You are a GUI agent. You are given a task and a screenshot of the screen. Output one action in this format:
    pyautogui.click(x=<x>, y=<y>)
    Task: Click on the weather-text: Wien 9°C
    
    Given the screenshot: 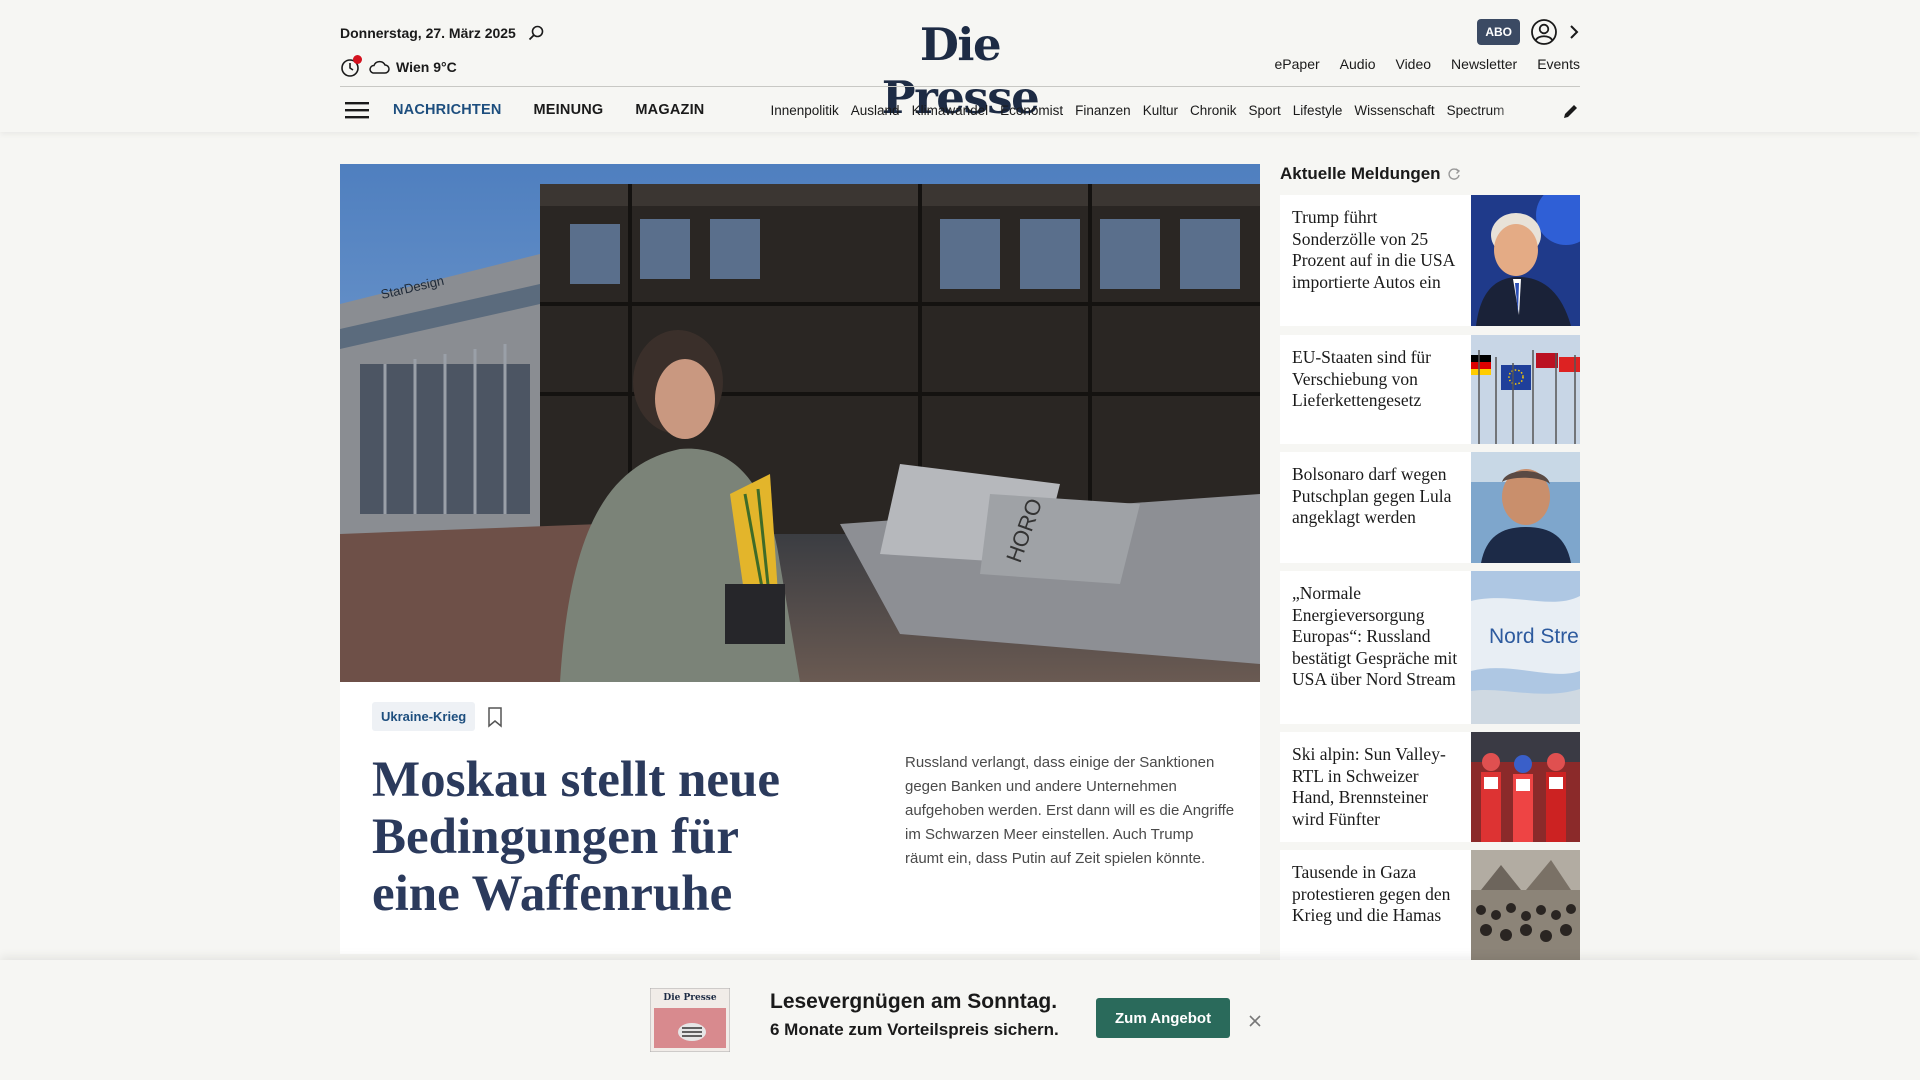 What is the action you would take?
    pyautogui.click(x=426, y=67)
    